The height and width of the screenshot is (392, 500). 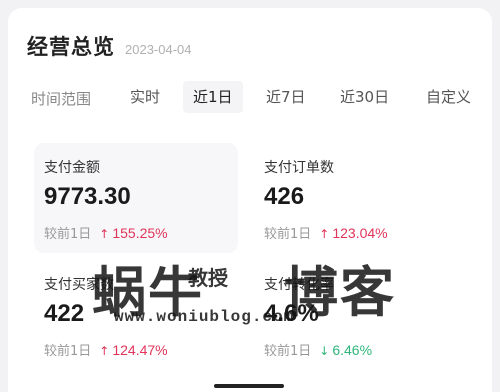 I want to click on metric-payment-amount: 支付金额 9773.30 较前1日 ↑ 155.25%, so click(x=136, y=198).